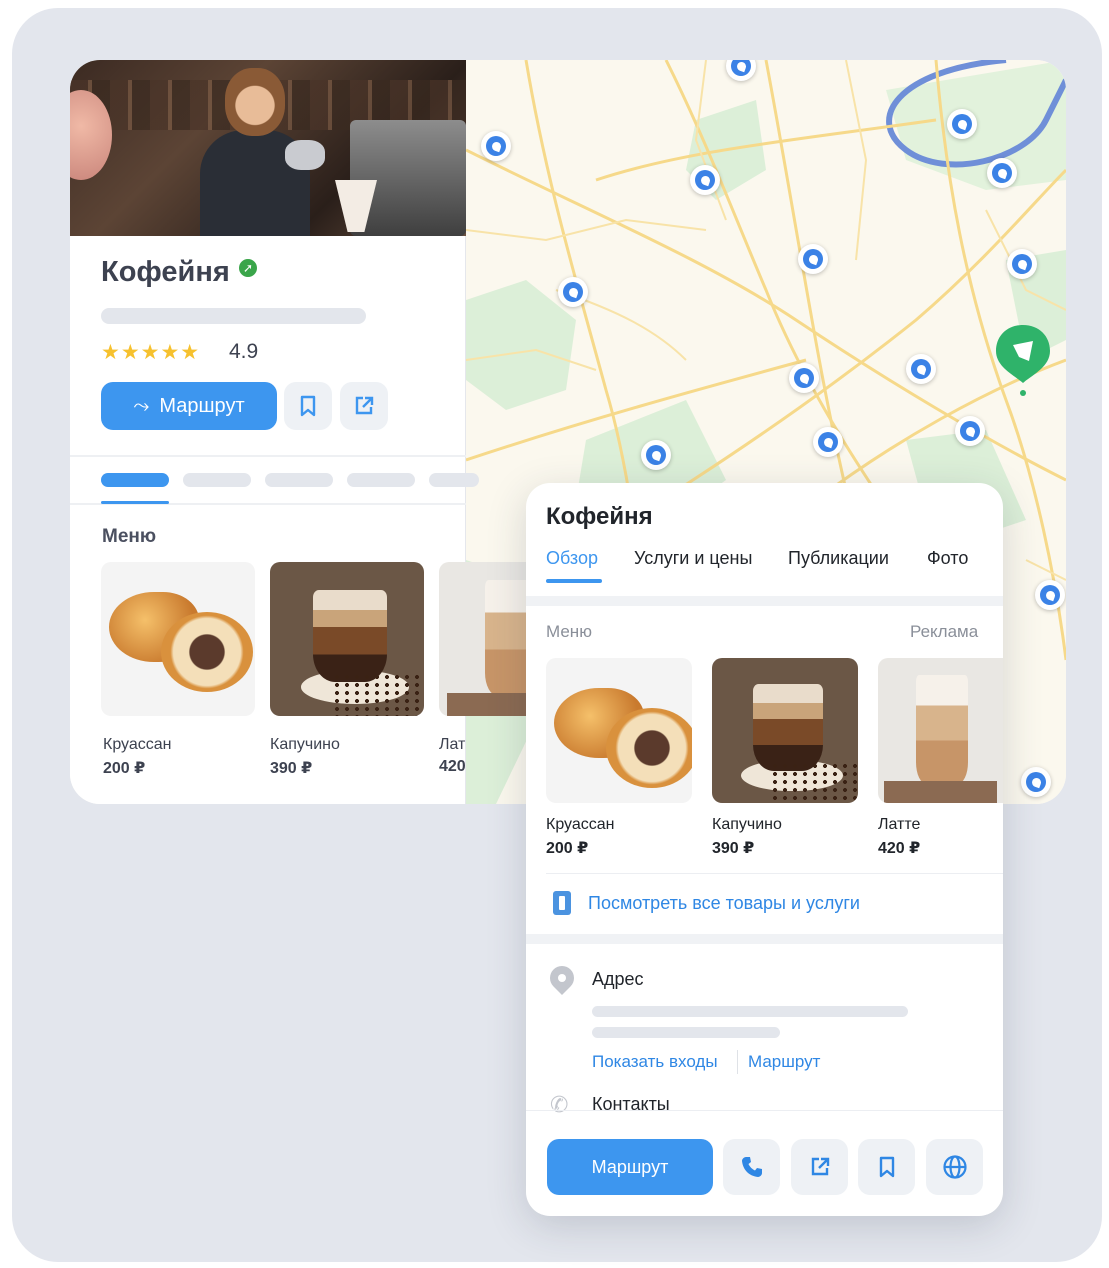 This screenshot has width=1109, height=1268. I want to click on route-button-label: Маршрут, so click(202, 405).